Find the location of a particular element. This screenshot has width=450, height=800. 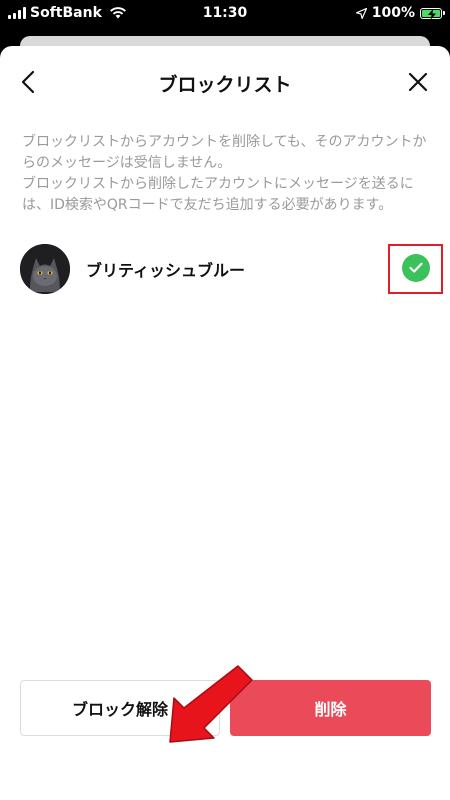

check-icon is located at coordinates (416, 267).